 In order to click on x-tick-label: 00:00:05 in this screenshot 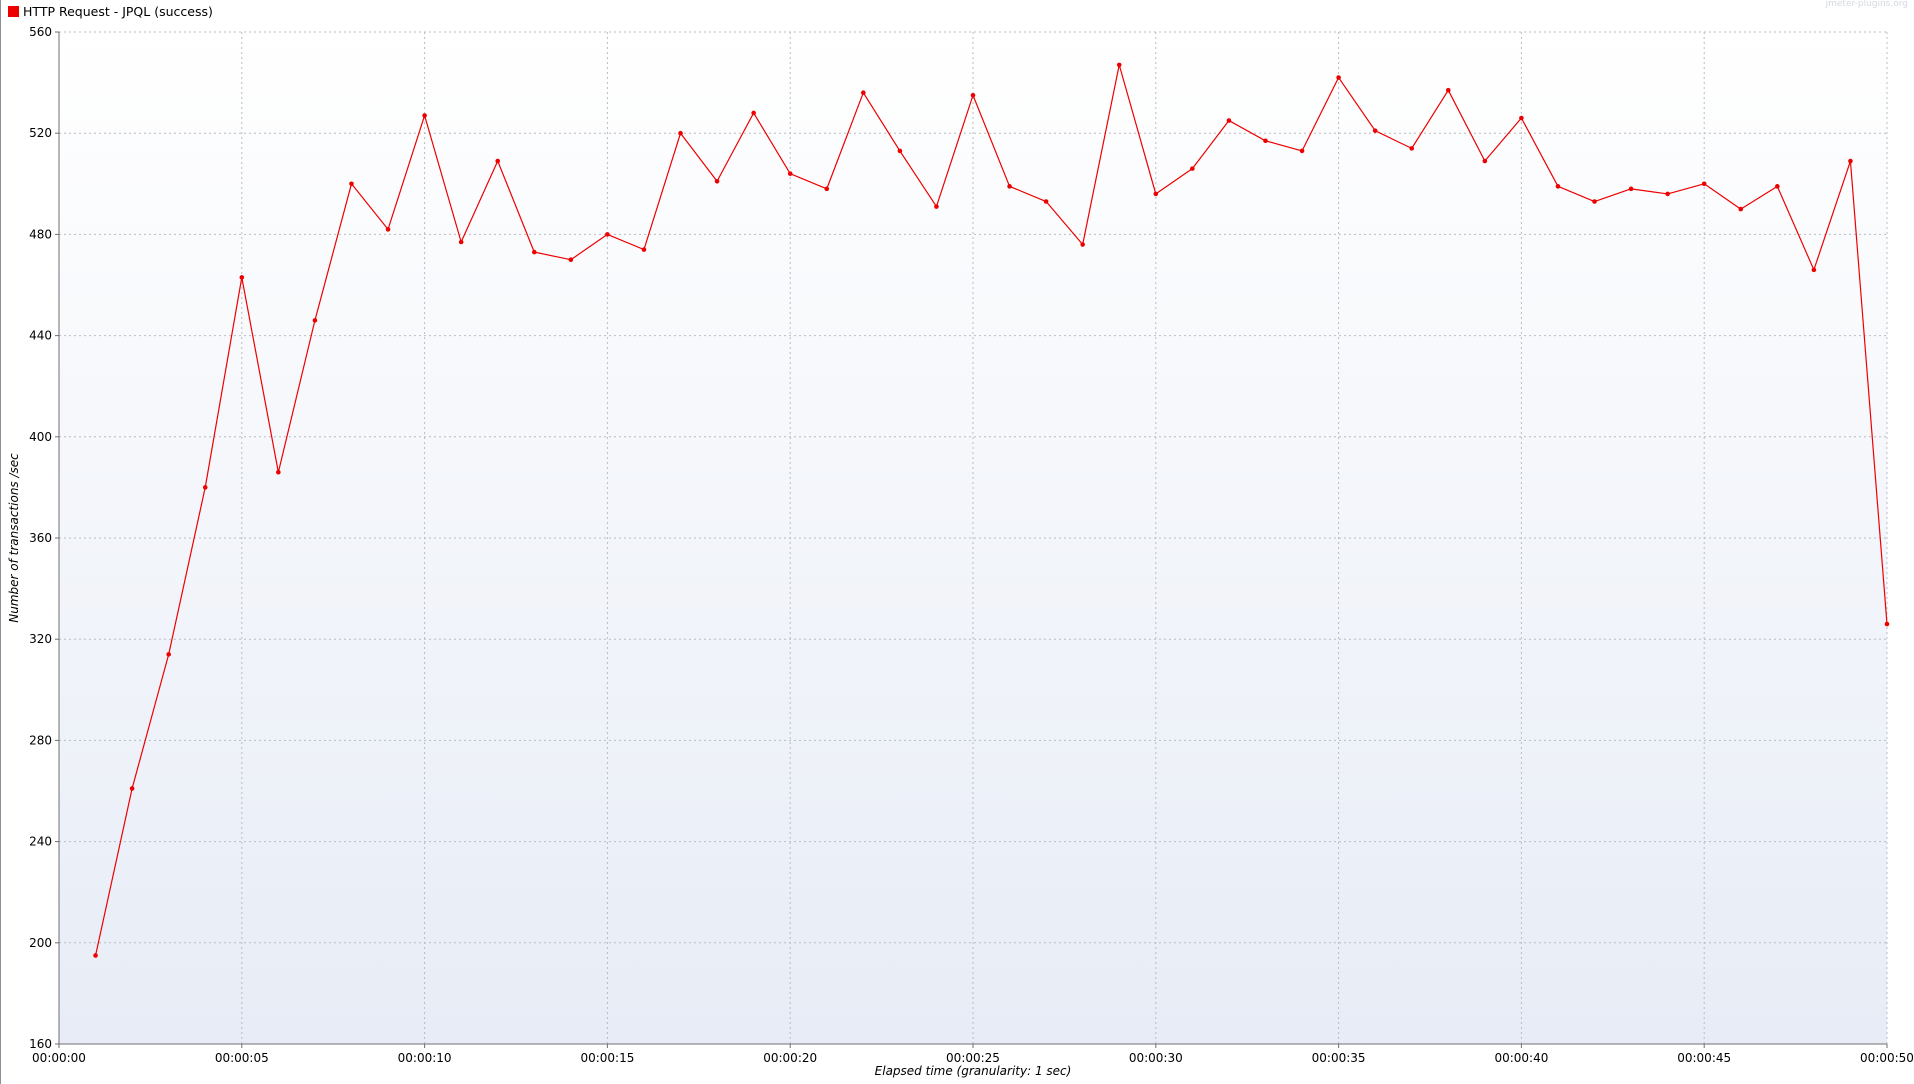, I will do `click(242, 1058)`.